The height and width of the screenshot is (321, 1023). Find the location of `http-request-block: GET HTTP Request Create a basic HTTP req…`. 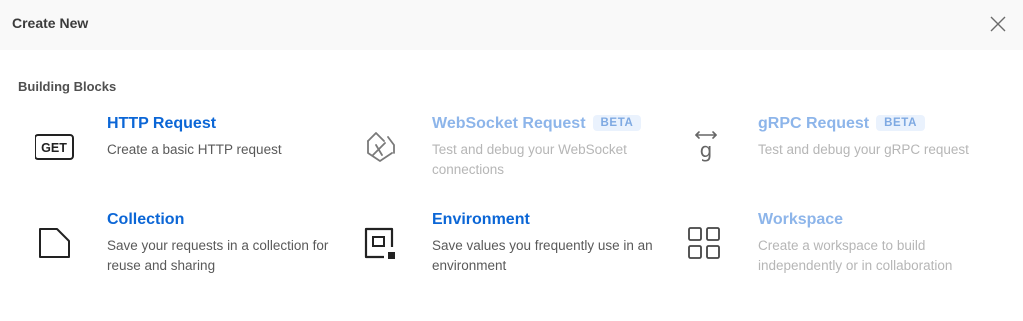

http-request-block: GET HTTP Request Create a basic HTTP req… is located at coordinates (185, 153).